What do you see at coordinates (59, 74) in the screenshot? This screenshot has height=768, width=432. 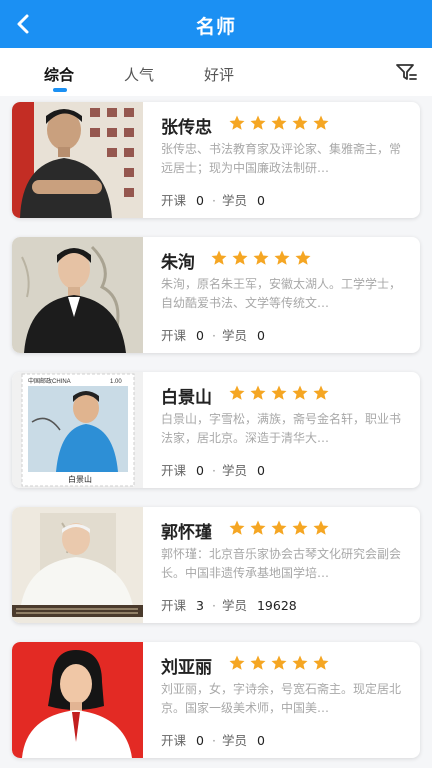 I see `tab-comprehensive: 综合` at bounding box center [59, 74].